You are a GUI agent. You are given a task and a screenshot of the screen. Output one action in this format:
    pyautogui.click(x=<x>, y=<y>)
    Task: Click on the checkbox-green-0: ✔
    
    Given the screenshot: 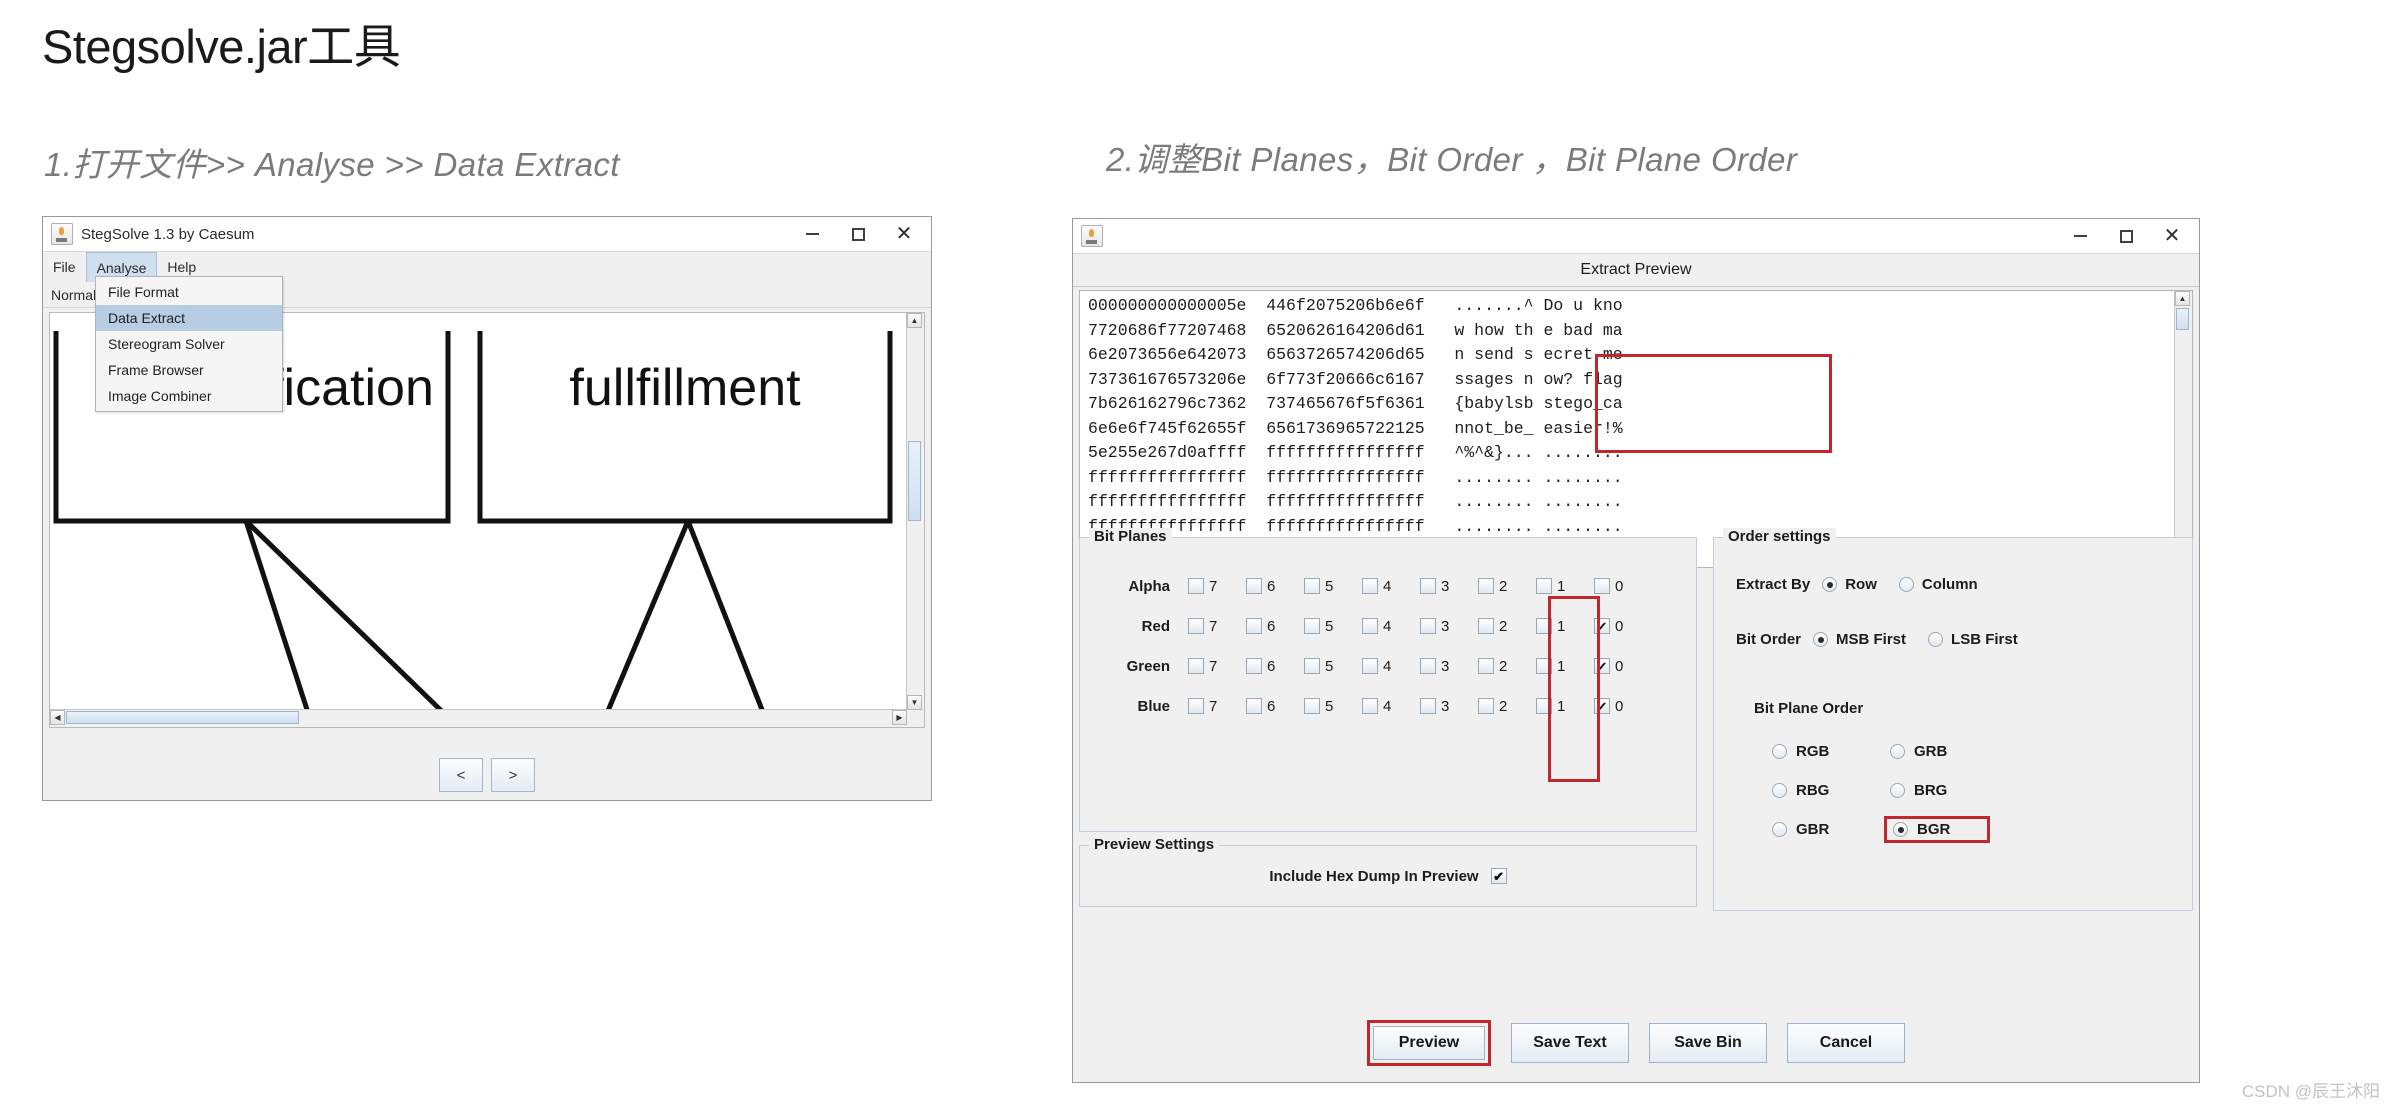 What is the action you would take?
    pyautogui.click(x=1602, y=666)
    